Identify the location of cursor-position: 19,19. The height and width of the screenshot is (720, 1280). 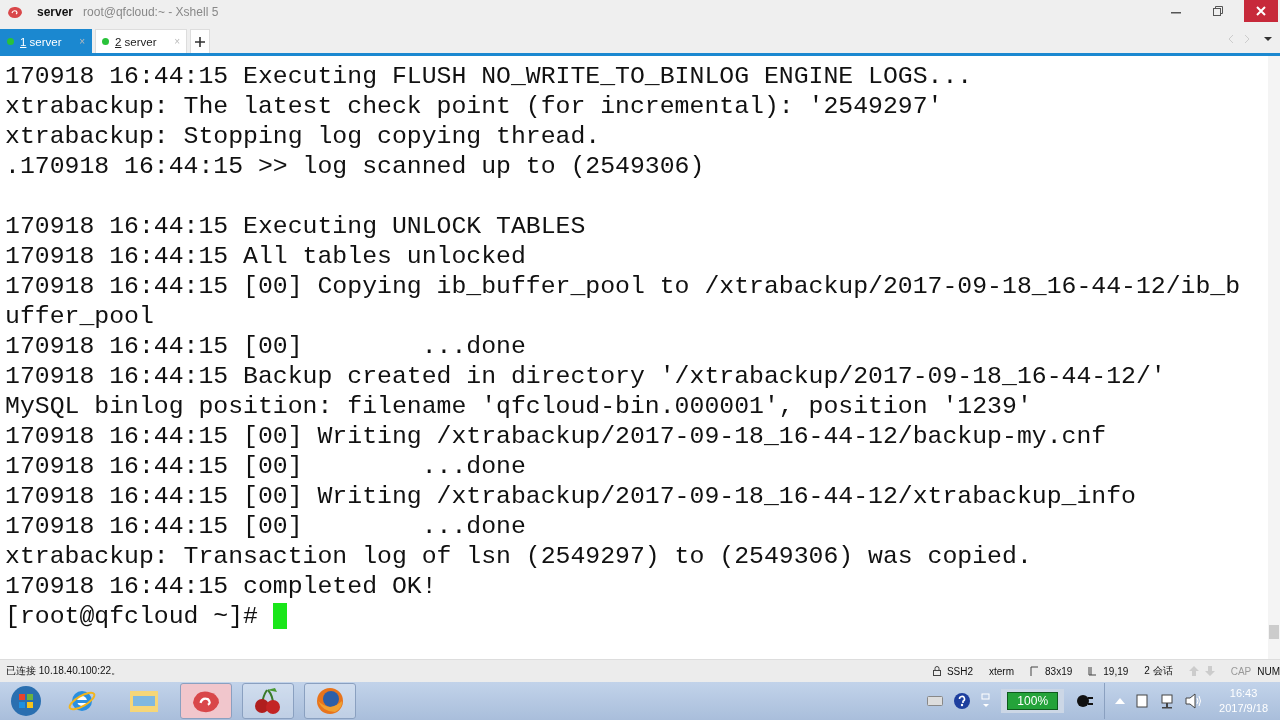
(1116, 671).